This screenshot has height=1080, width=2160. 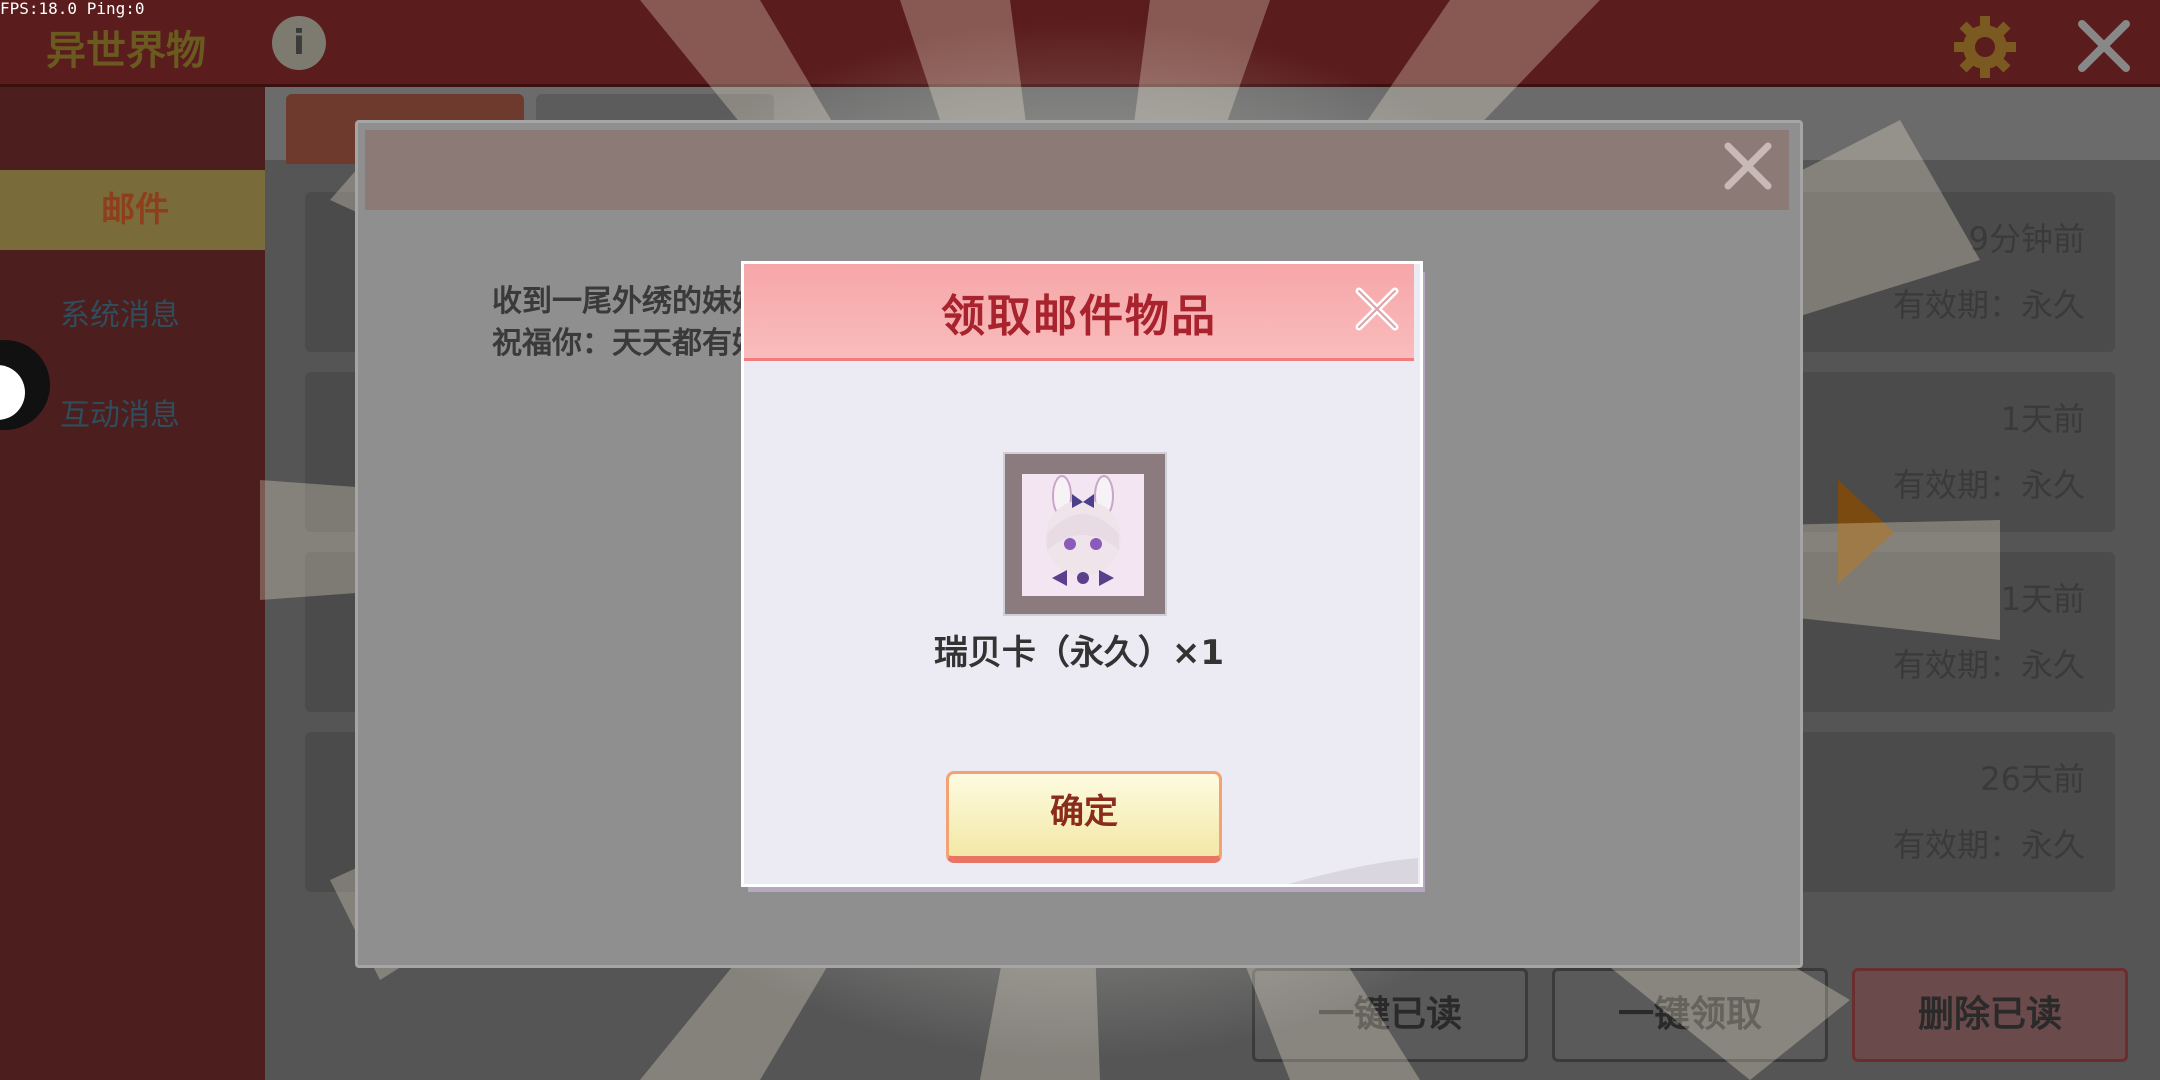 I want to click on mail-detail-text: 收到一尾外绣的妹妹, so click(x=627, y=301).